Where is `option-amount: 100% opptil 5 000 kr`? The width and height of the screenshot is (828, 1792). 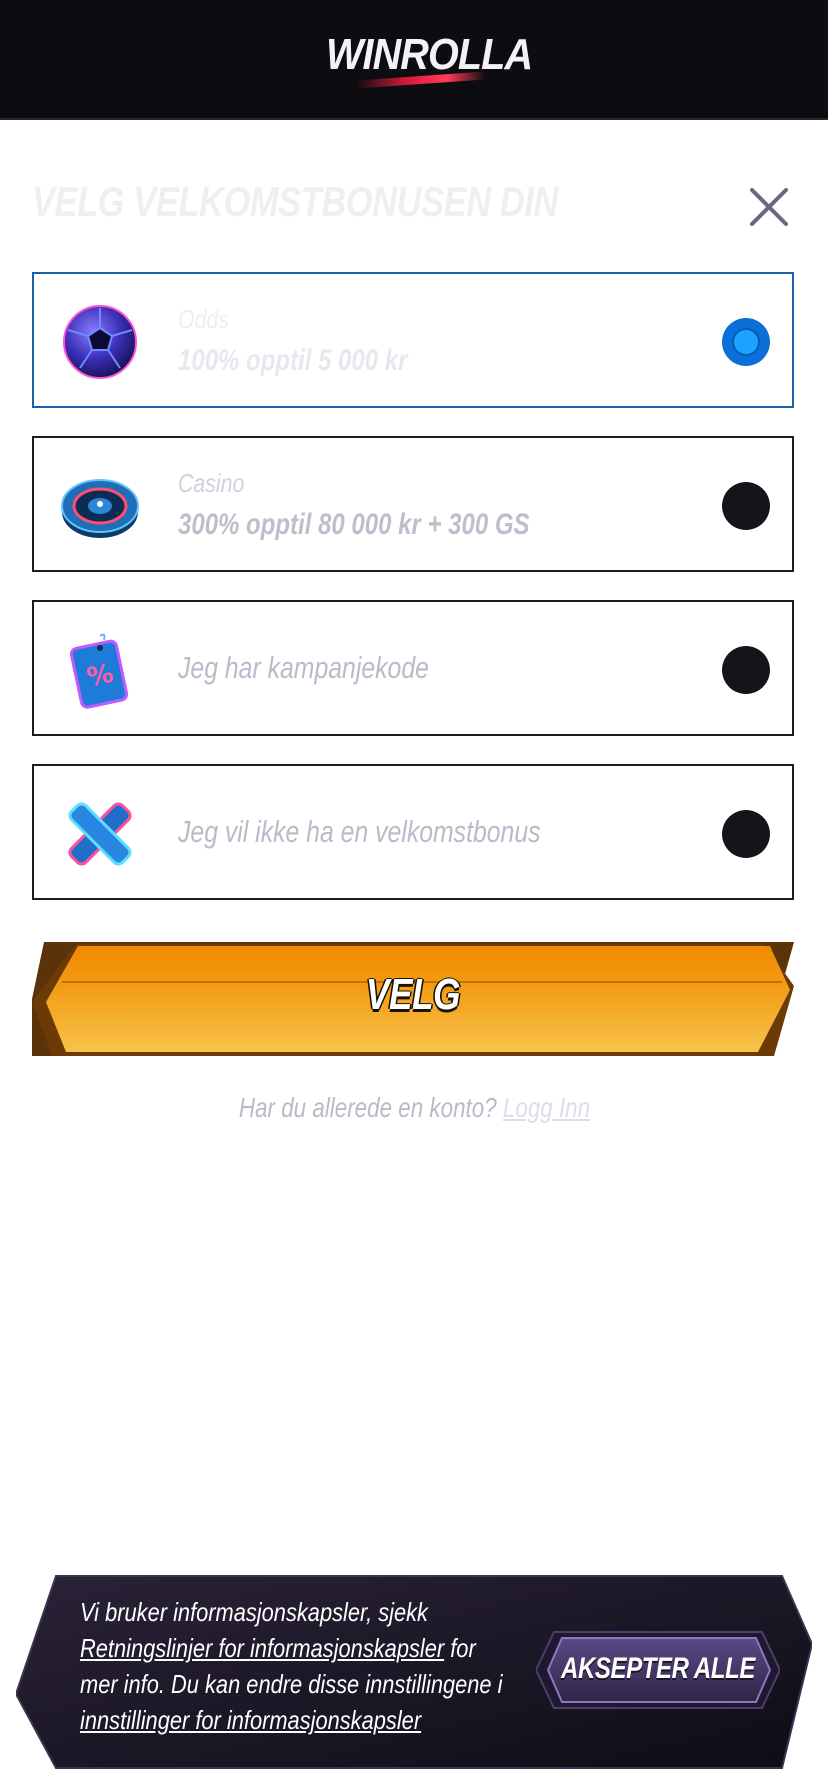
option-amount: 100% opptil 5 000 kr is located at coordinates (293, 360).